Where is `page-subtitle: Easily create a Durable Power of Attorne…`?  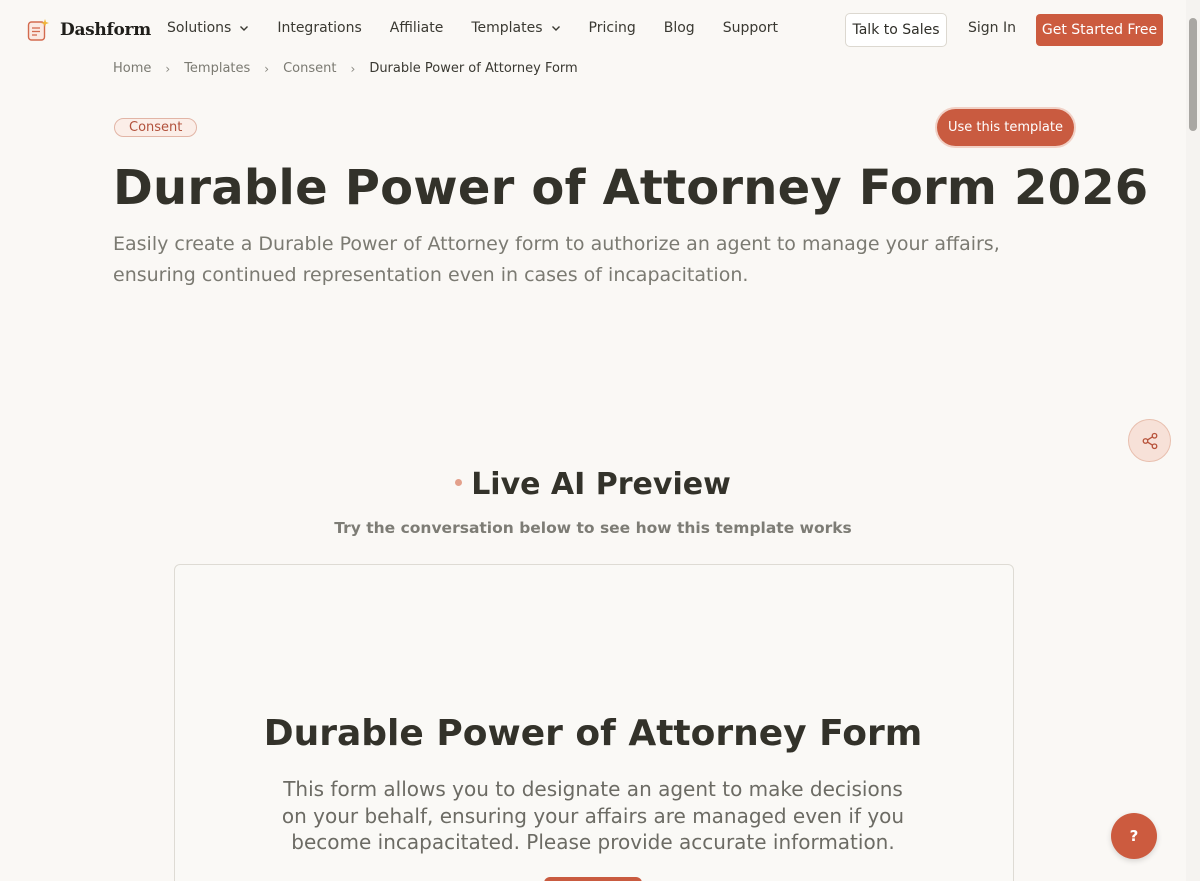
page-subtitle: Easily create a Durable Power of Attorne… is located at coordinates (556, 259).